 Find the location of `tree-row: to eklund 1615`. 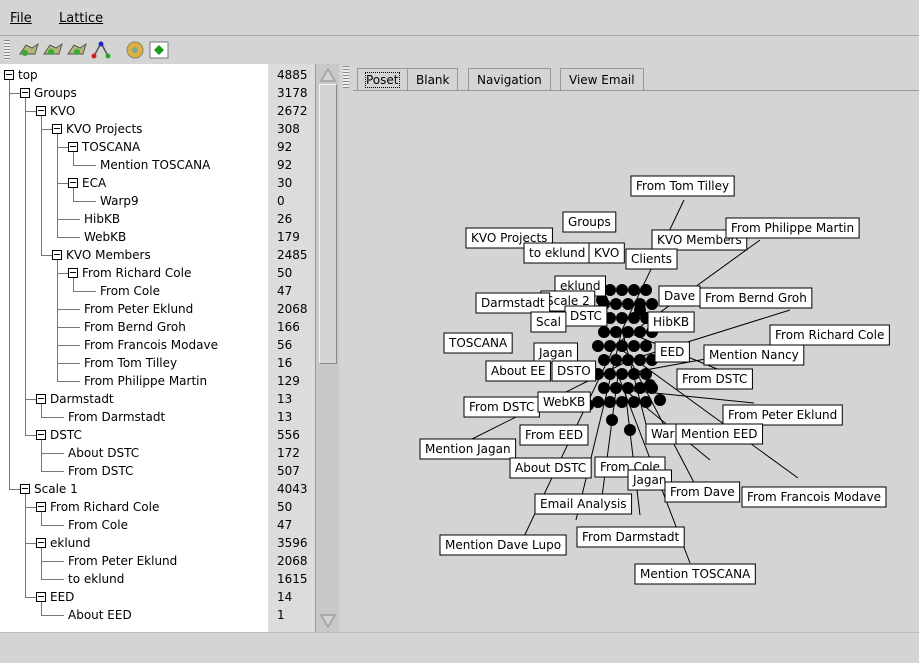

tree-row: to eklund 1615 is located at coordinates (157, 579).